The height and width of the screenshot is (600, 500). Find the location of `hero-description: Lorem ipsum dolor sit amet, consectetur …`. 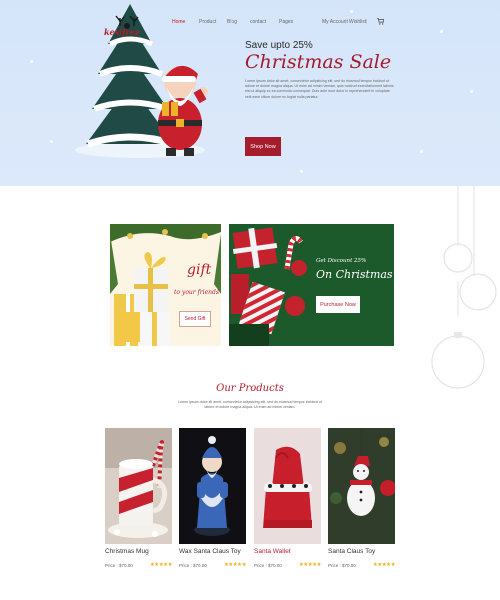

hero-description: Lorem ipsum dolor sit amet, consectetur … is located at coordinates (319, 89).